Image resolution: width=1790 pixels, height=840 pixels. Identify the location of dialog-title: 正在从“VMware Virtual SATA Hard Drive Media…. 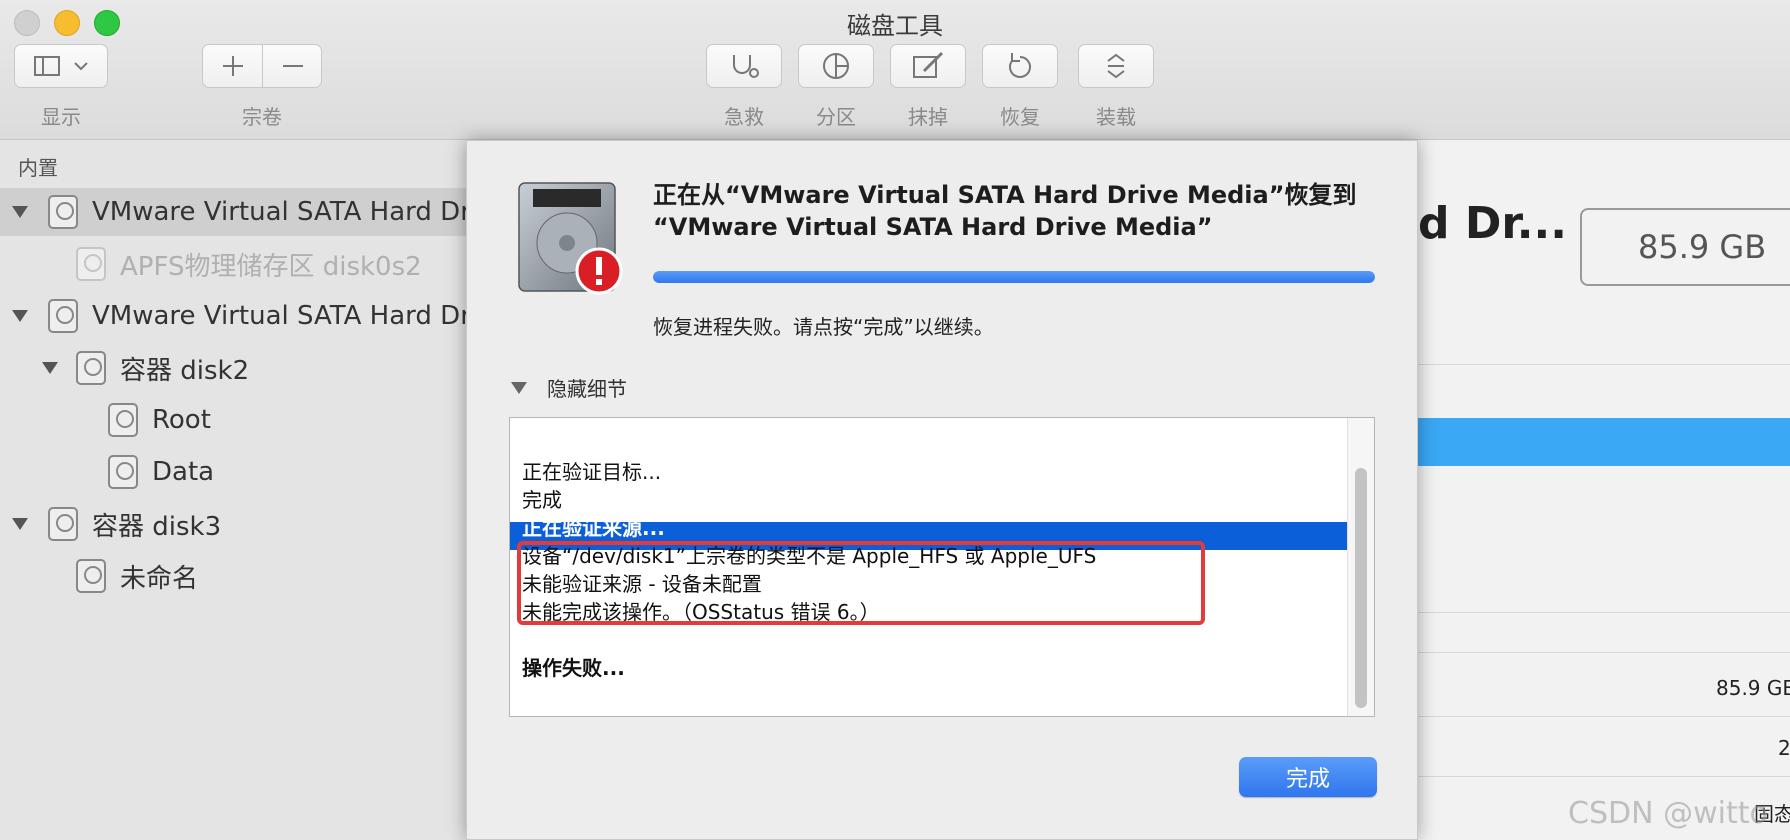
(1013, 211).